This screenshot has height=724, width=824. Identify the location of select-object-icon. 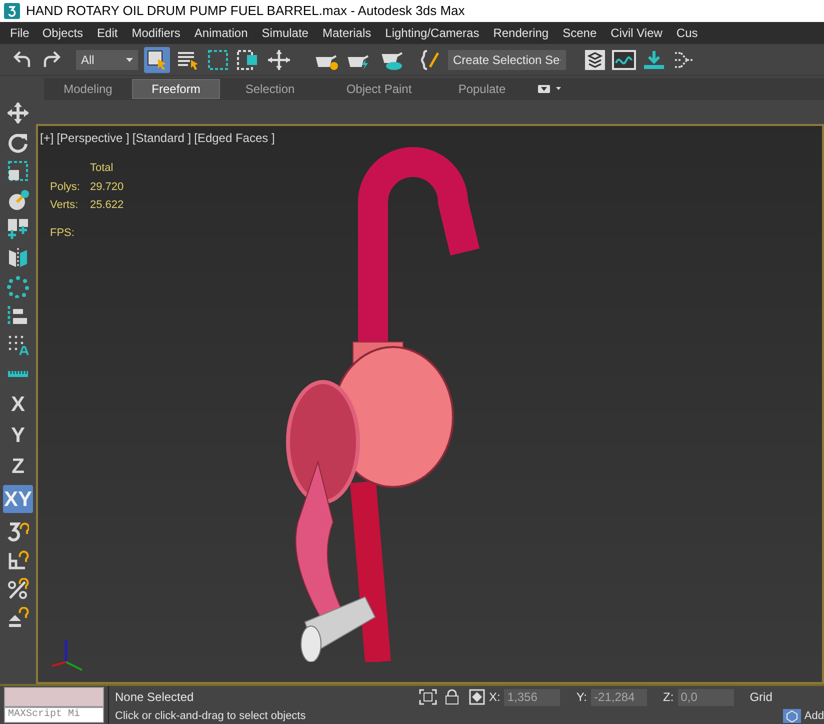
(157, 59).